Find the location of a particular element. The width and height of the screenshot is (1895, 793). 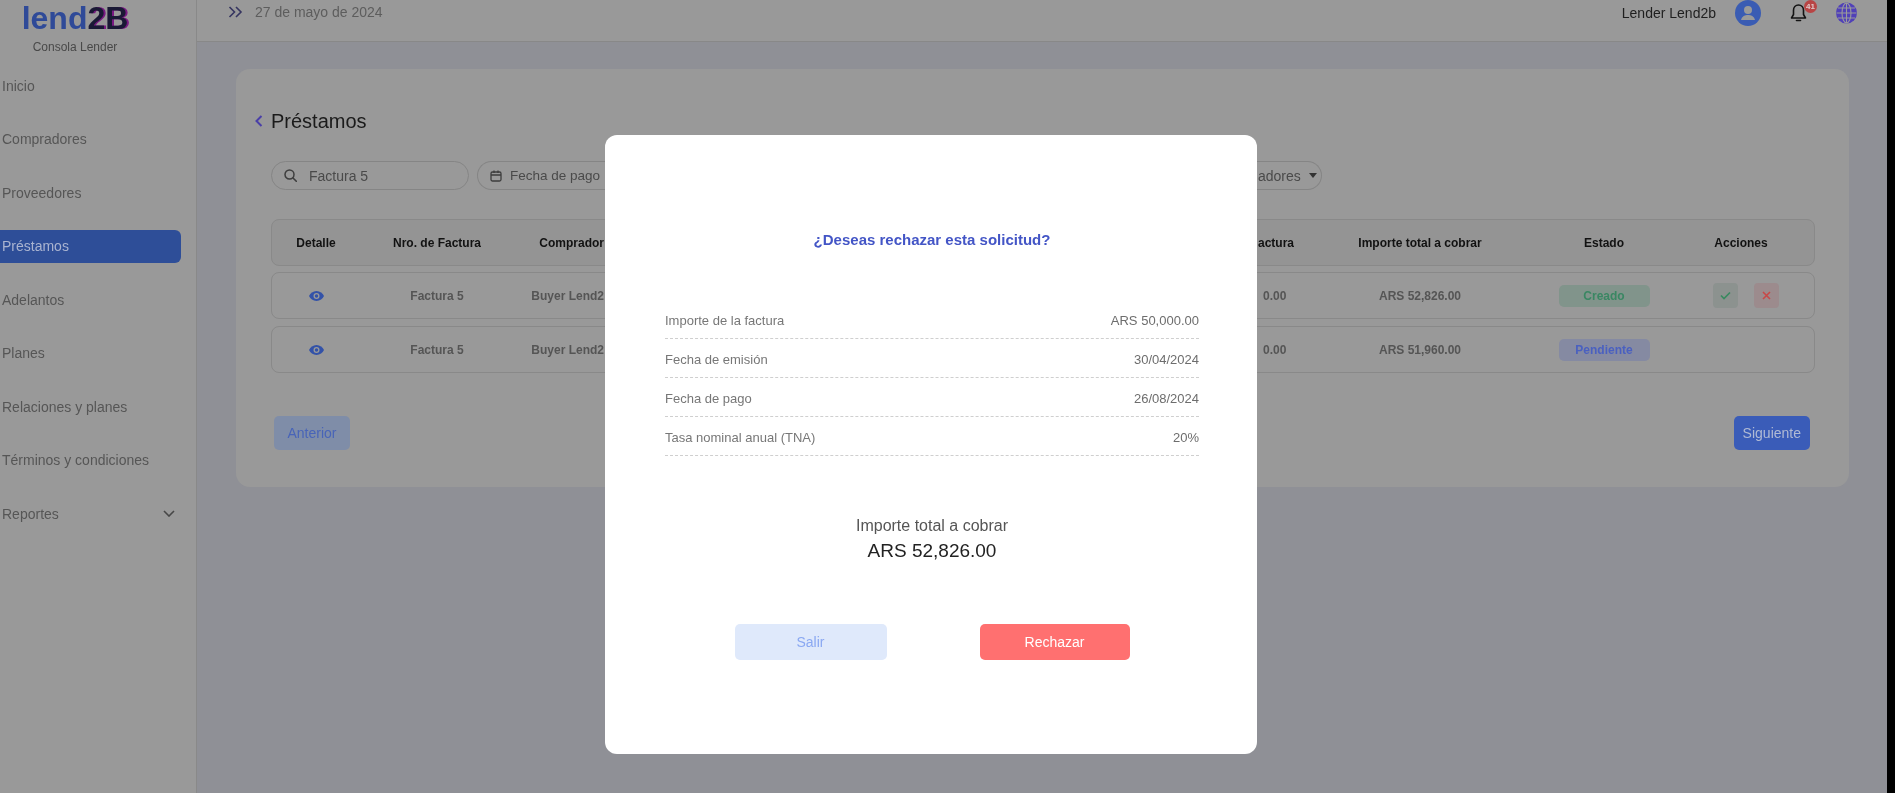

pagination-button: Siguiente is located at coordinates (1771, 433).